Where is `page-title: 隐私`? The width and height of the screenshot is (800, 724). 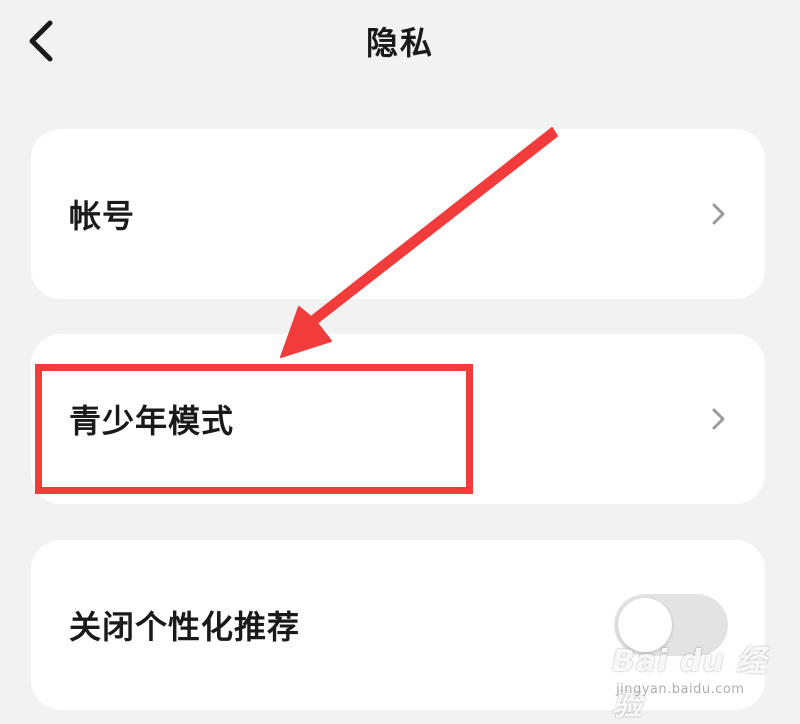
page-title: 隐私 is located at coordinates (399, 43).